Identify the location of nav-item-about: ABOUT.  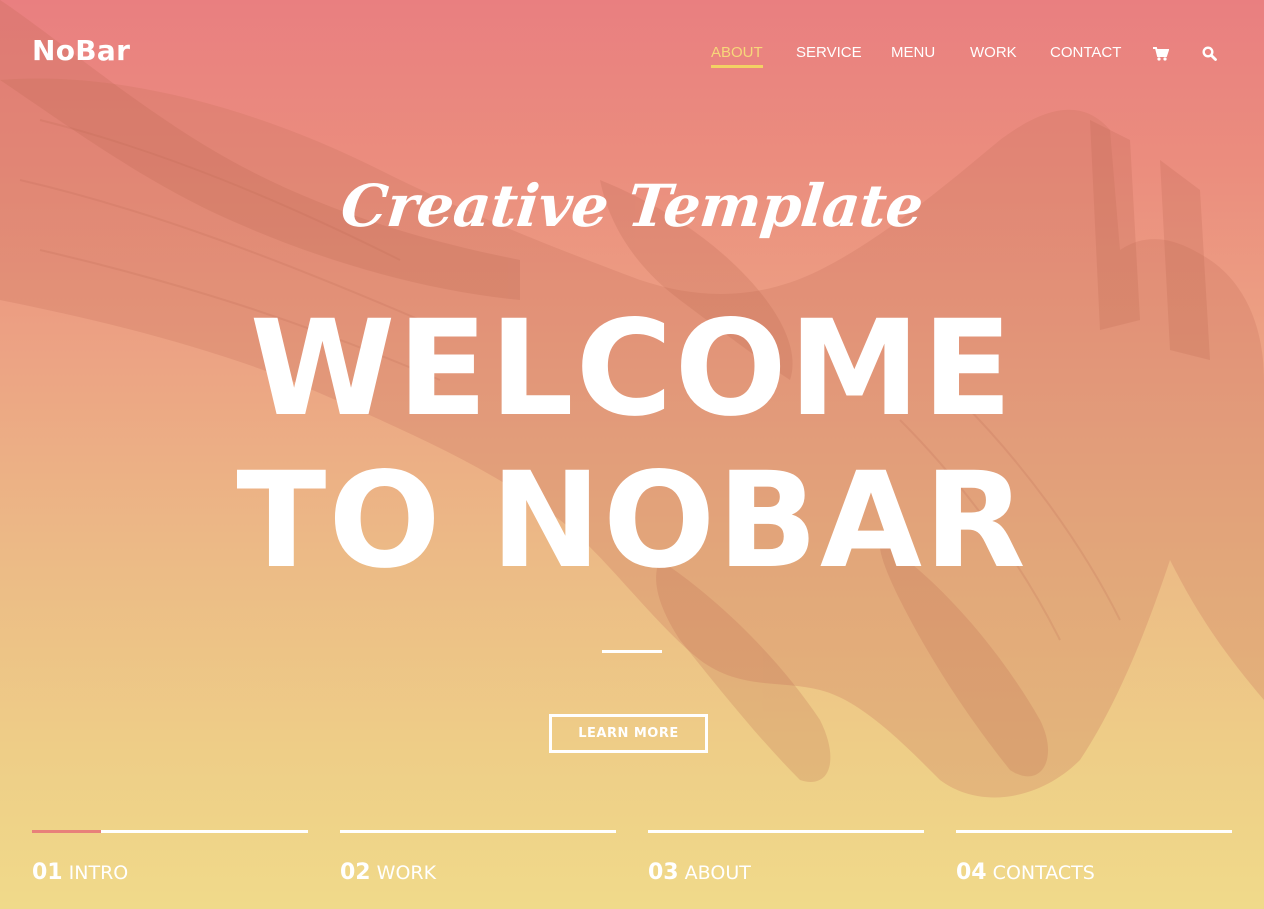
(737, 56).